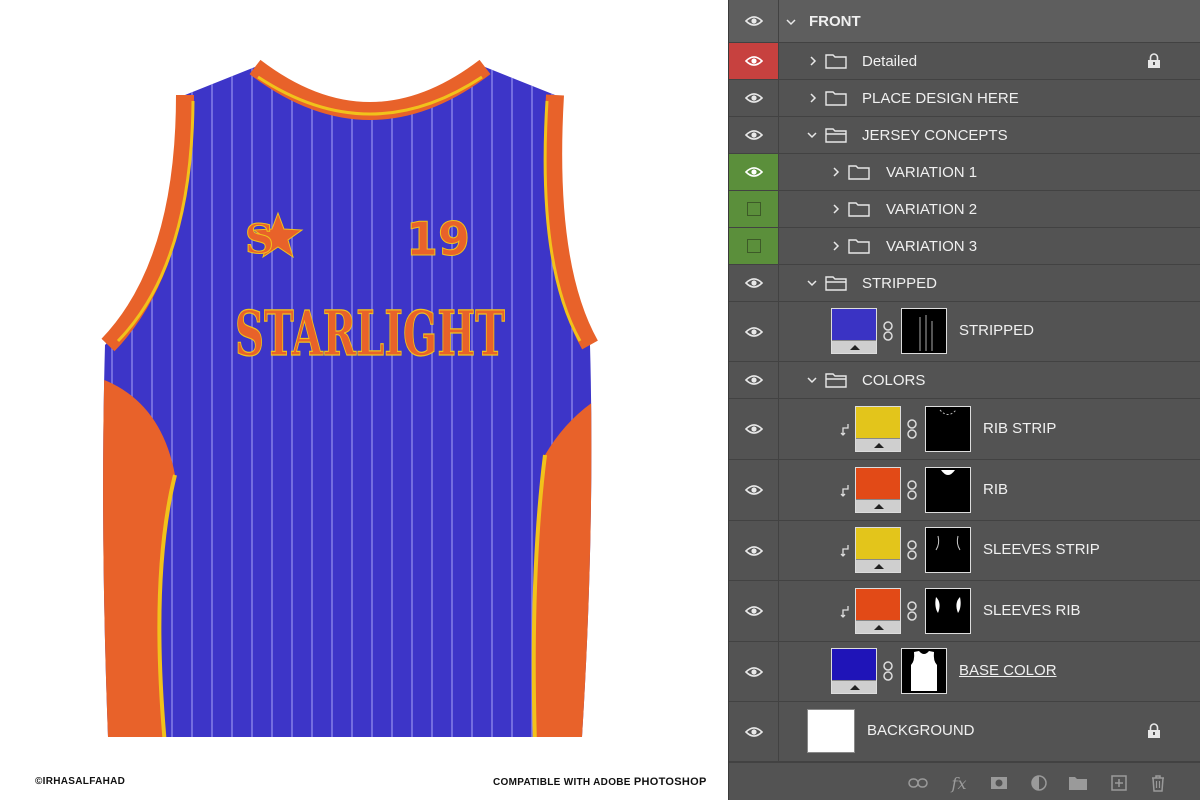 The height and width of the screenshot is (800, 1200). What do you see at coordinates (948, 412) in the screenshot?
I see `collar-mask-graphic` at bounding box center [948, 412].